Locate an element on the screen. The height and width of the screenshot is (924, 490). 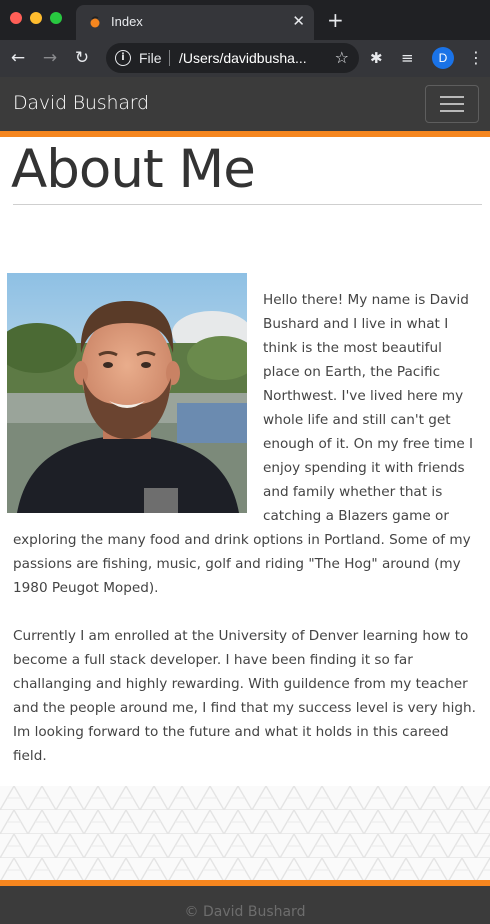
header-accent-bar is located at coordinates (245, 134).